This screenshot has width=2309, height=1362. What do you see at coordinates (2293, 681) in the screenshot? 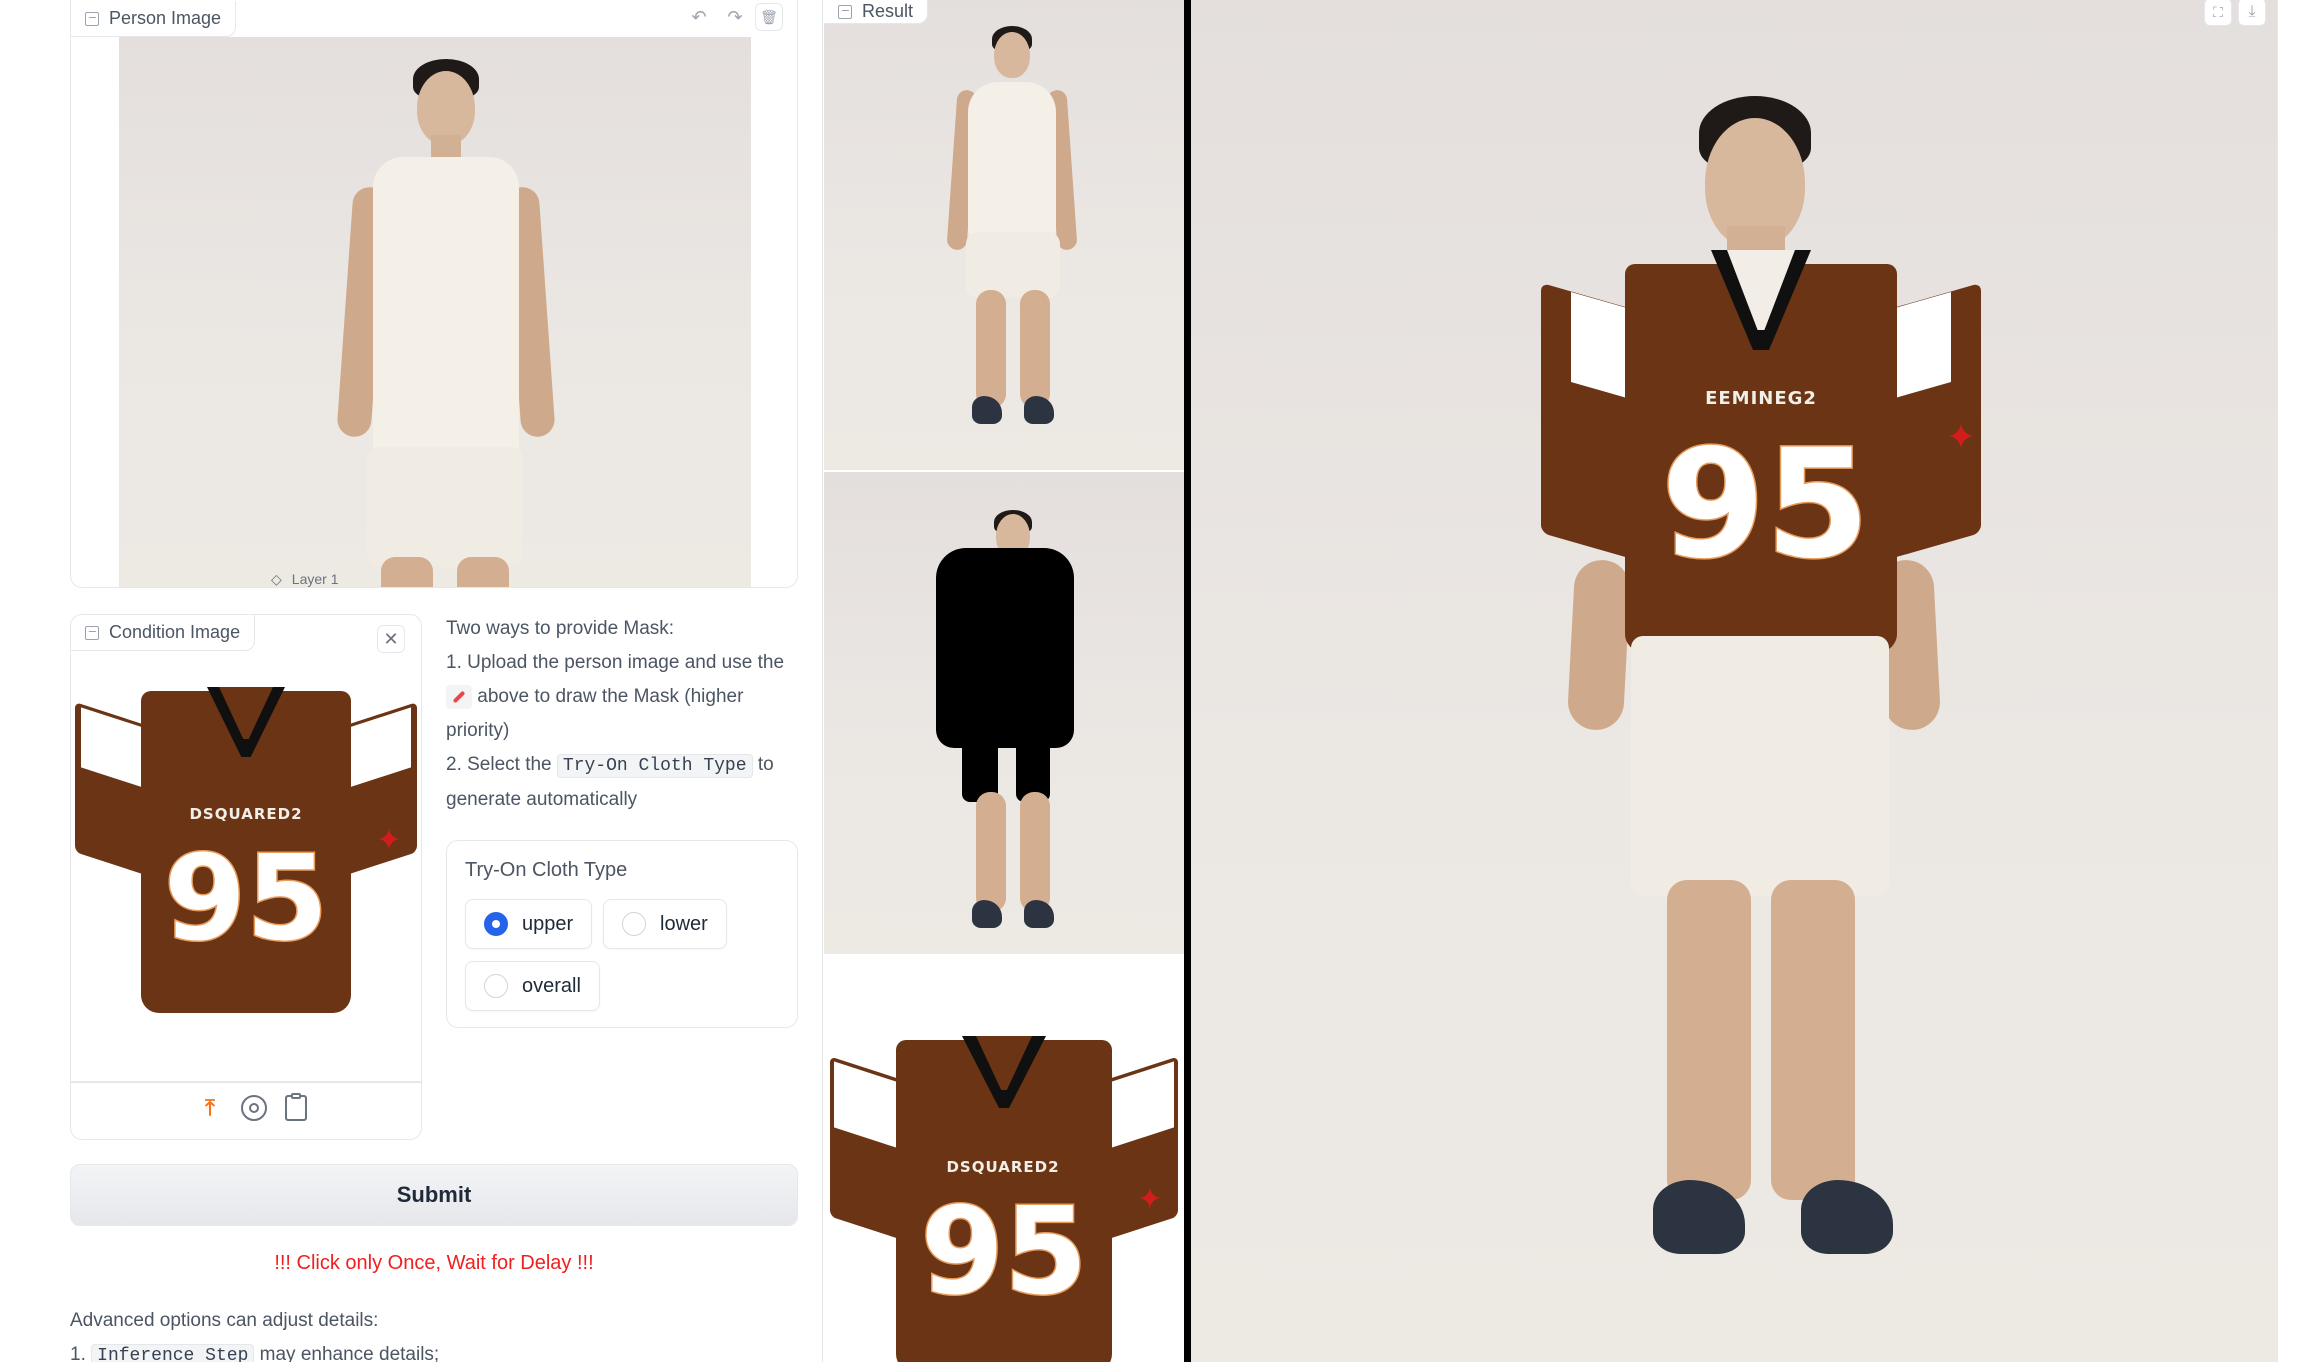
I see `right-scroll-area` at bounding box center [2293, 681].